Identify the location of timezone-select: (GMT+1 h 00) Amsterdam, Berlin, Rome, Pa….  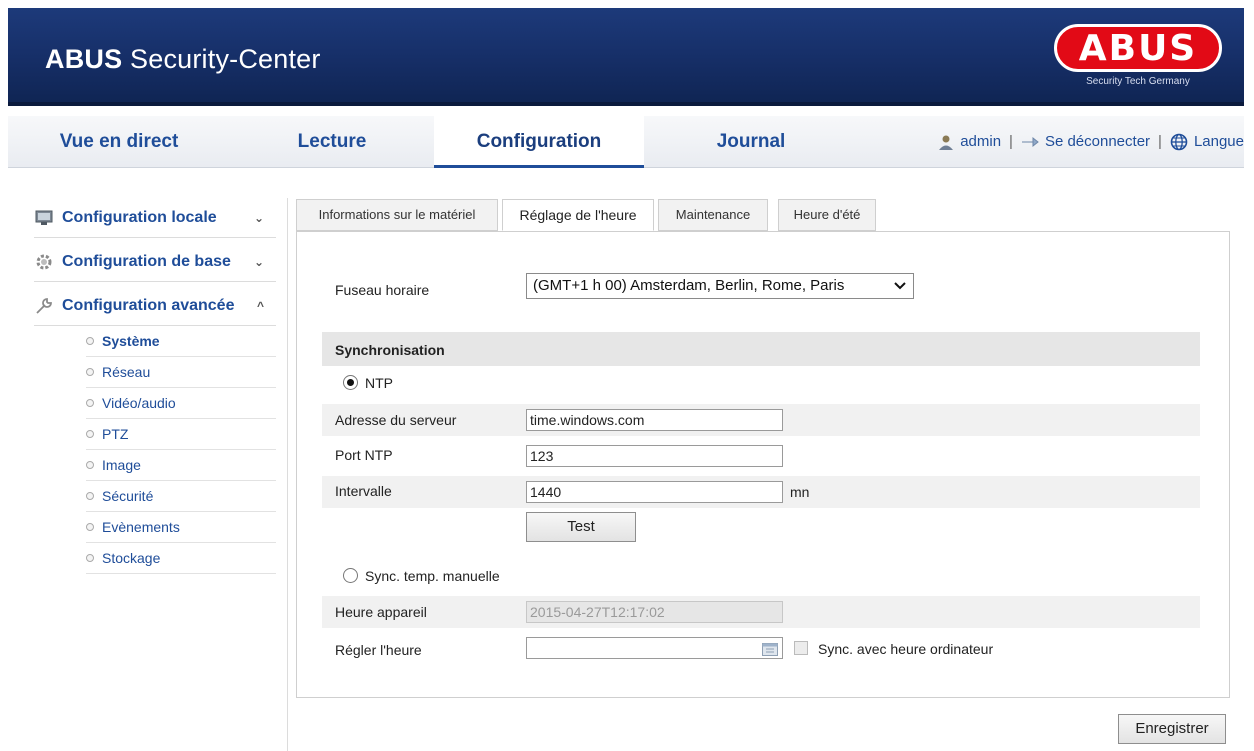
(720, 286).